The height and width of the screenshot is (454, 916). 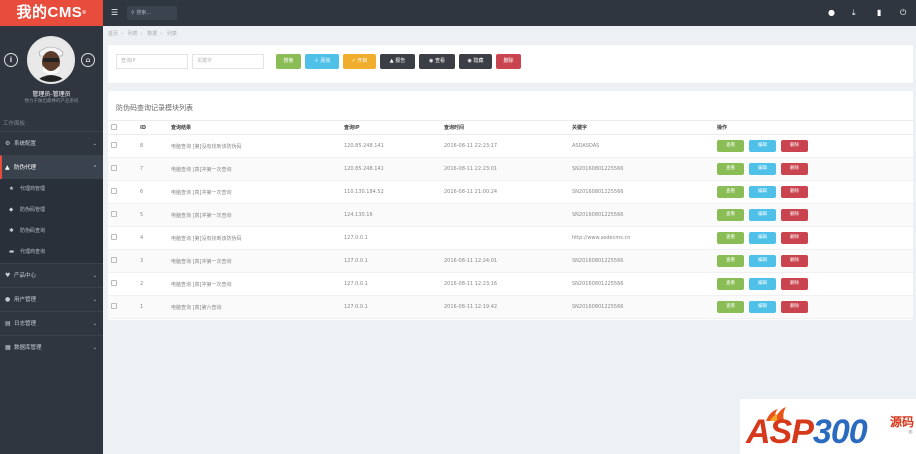 I want to click on hide-button: ◉ 隐藏, so click(x=475, y=61).